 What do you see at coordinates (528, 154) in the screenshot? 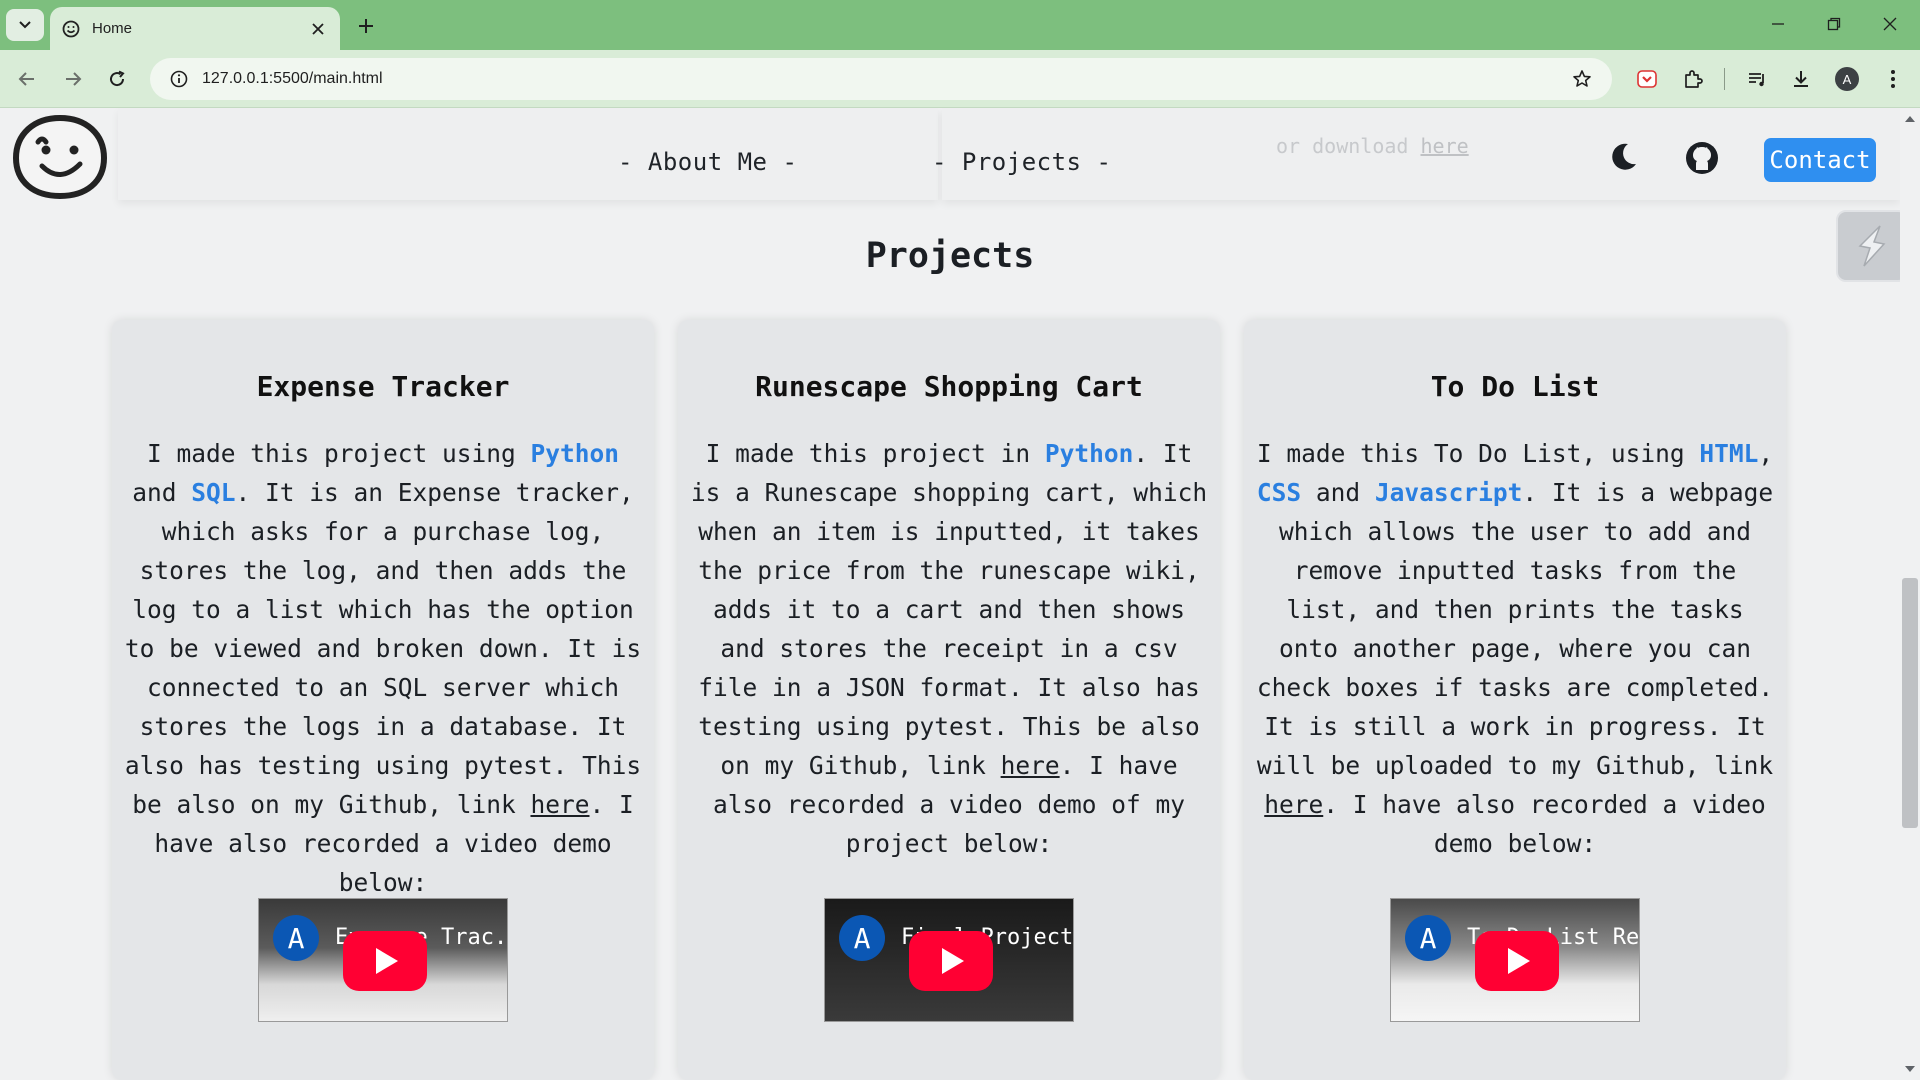
I see `nav-panel-left` at bounding box center [528, 154].